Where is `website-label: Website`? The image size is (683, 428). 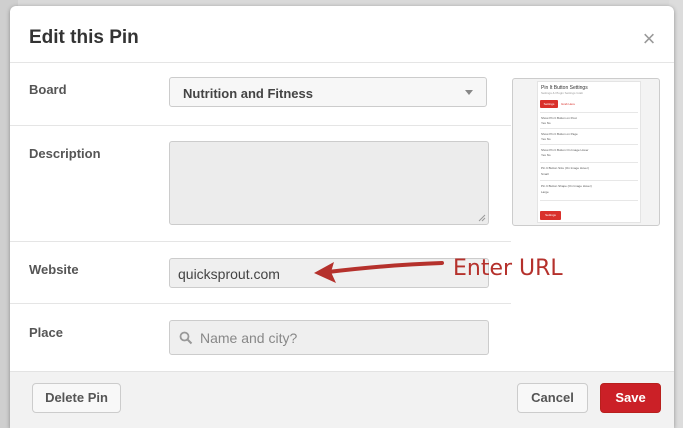
website-label: Website is located at coordinates (54, 269).